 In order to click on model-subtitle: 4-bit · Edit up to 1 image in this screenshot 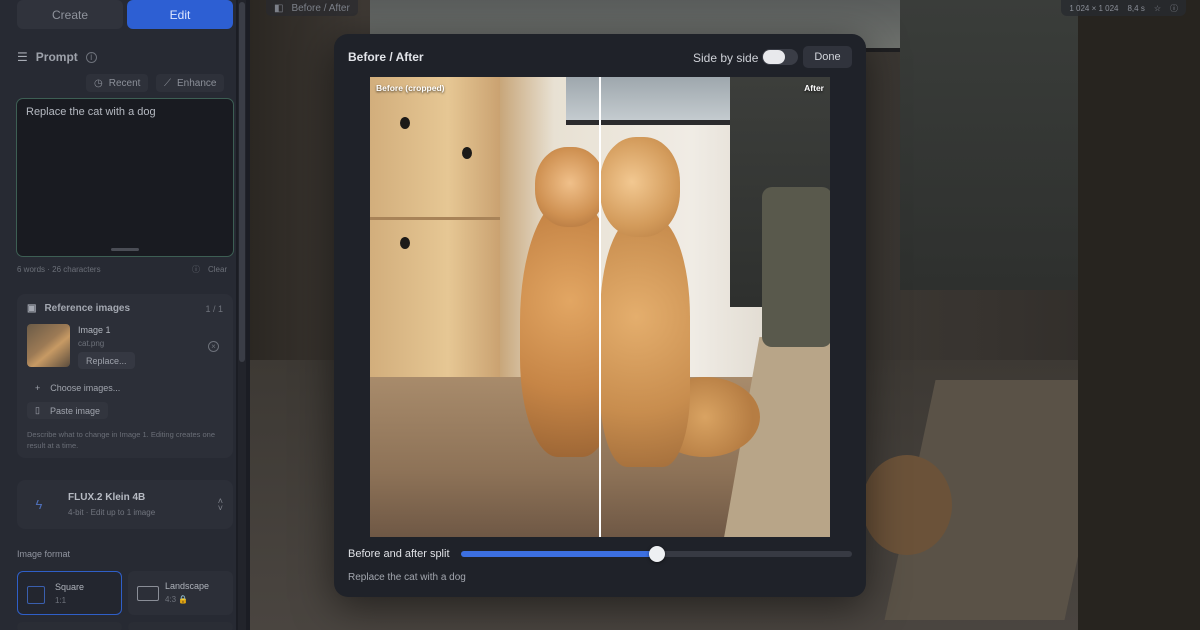, I will do `click(112, 512)`.